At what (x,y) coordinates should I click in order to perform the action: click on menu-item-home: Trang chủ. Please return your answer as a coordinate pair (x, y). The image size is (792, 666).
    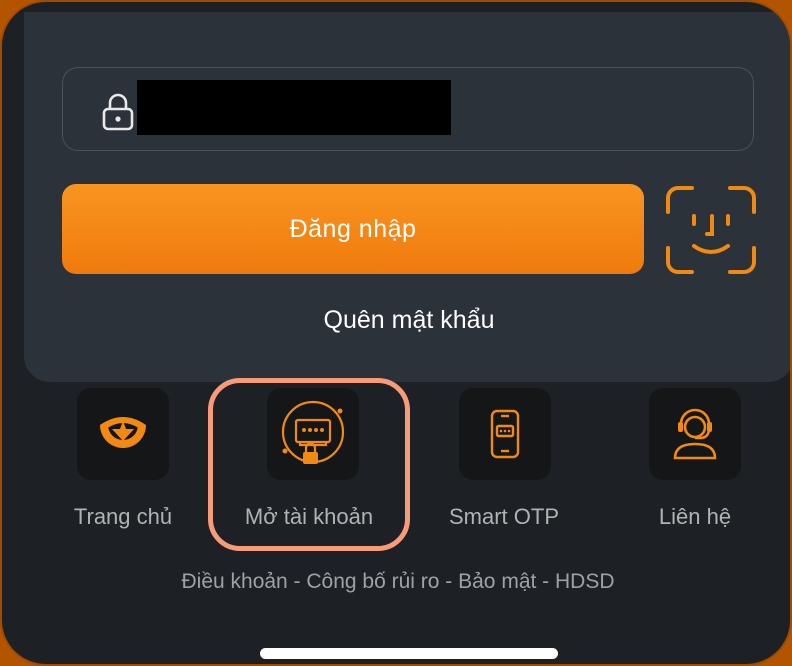
    Looking at the image, I should click on (123, 463).